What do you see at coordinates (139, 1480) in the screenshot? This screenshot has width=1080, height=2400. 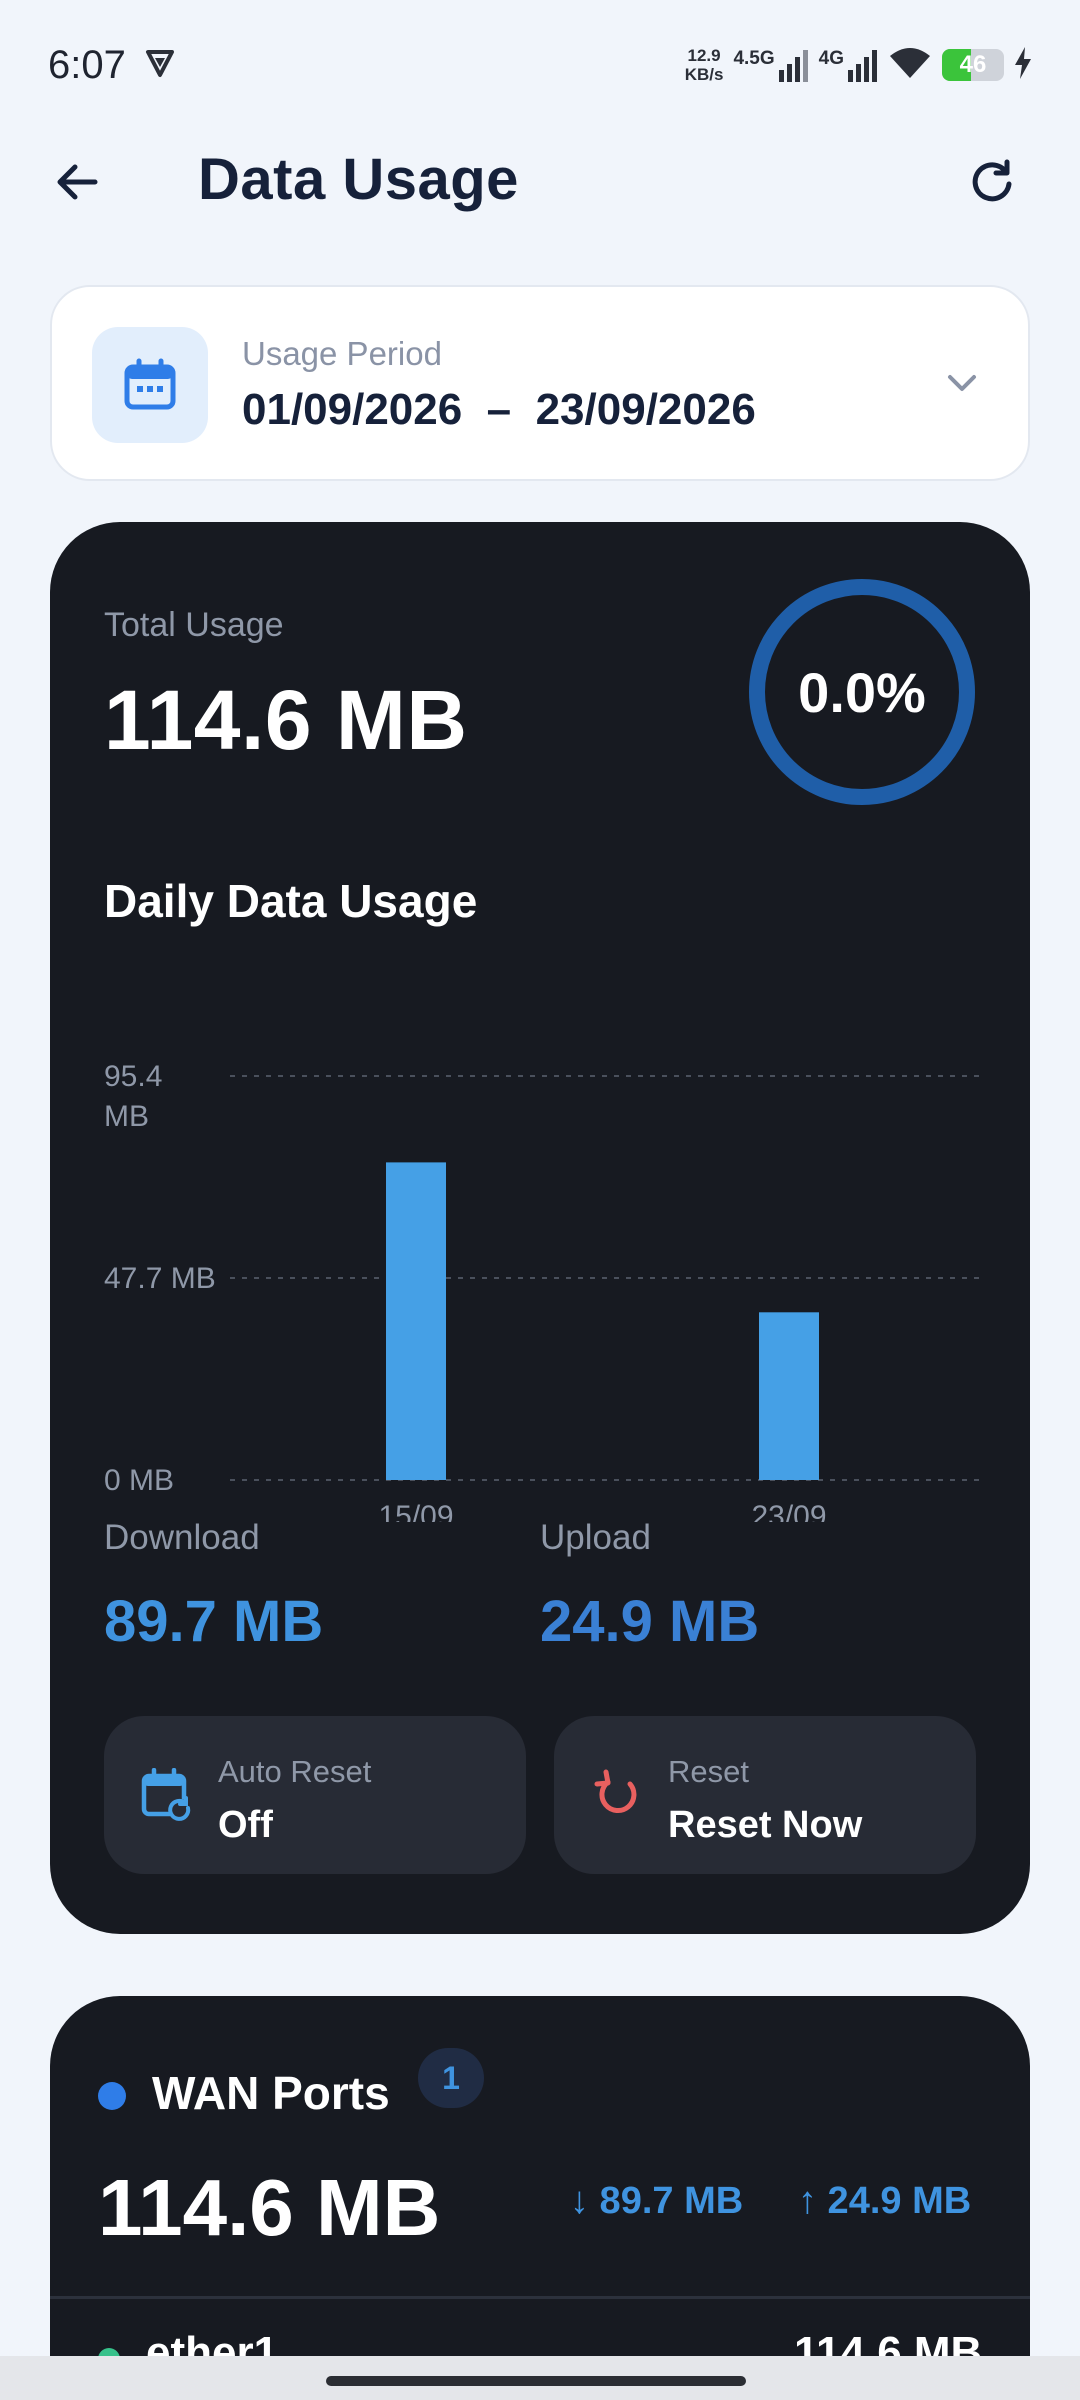 I see `y-tick-label: 0 MB` at bounding box center [139, 1480].